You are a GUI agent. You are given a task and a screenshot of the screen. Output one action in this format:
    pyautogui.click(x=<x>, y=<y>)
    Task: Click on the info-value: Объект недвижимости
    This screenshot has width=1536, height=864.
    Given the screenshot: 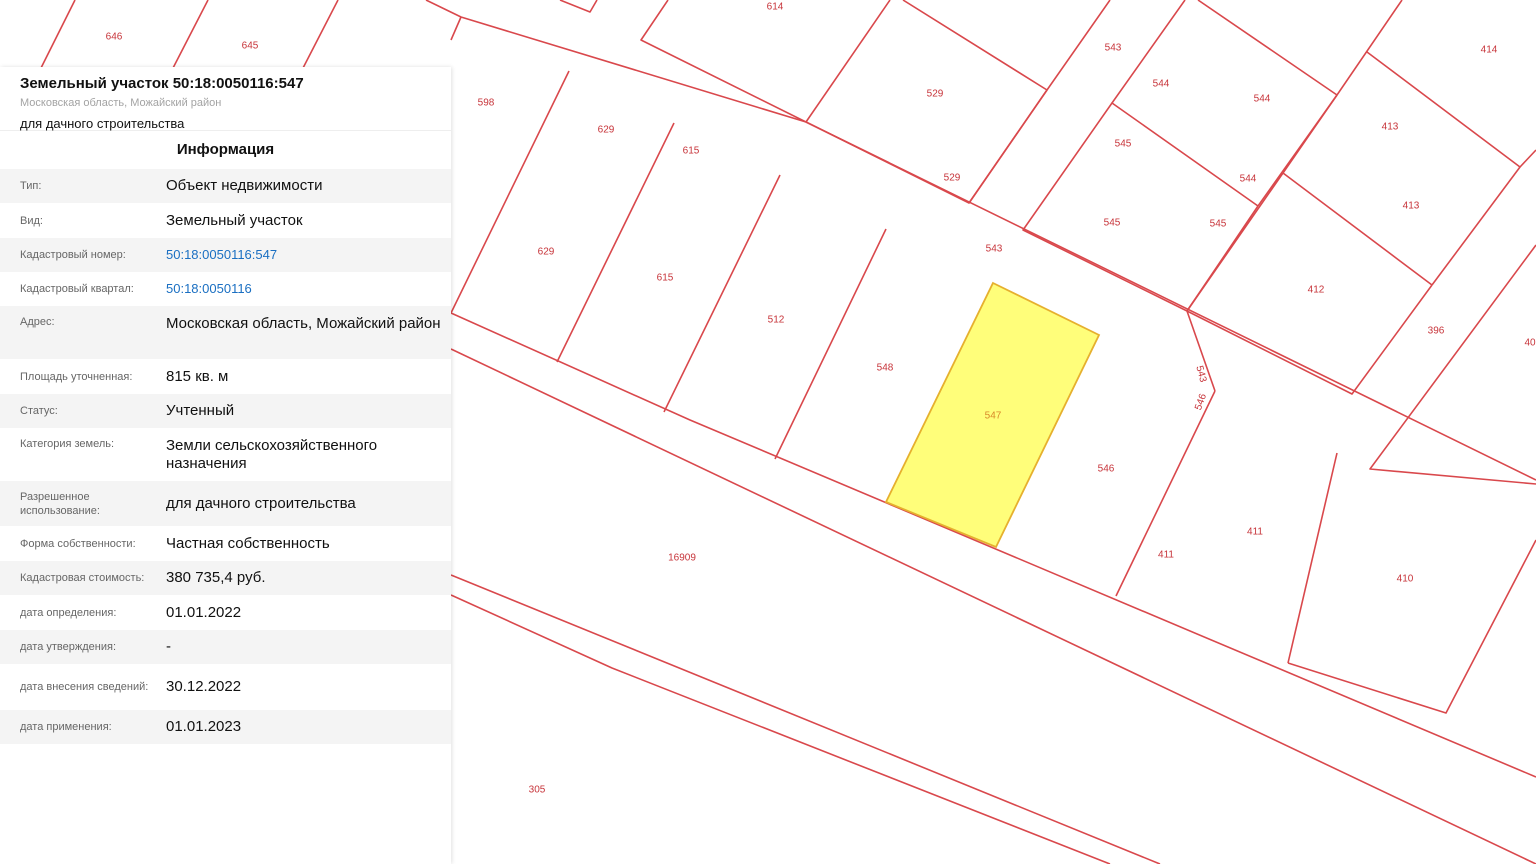 What is the action you would take?
    pyautogui.click(x=244, y=185)
    